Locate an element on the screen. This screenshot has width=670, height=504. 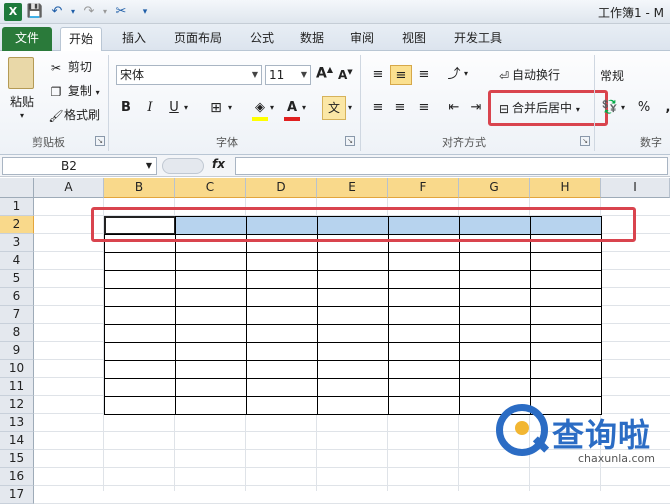
column-header-a: A is located at coordinates (69, 188).